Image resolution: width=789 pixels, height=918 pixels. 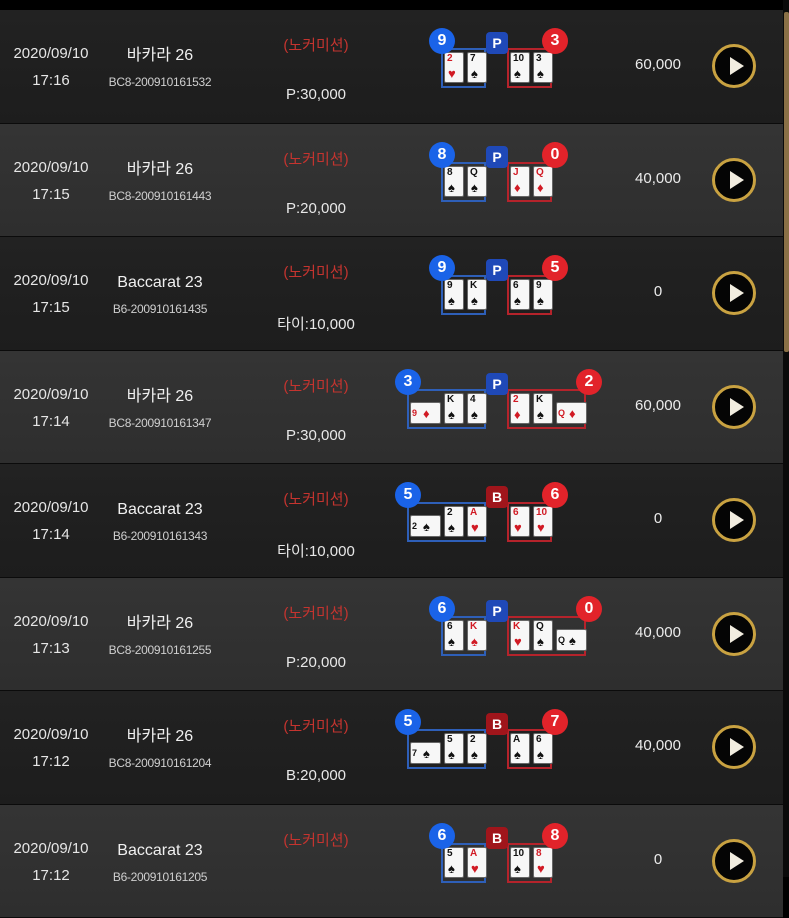 What do you see at coordinates (658, 291) in the screenshot?
I see `payout-amount: 0` at bounding box center [658, 291].